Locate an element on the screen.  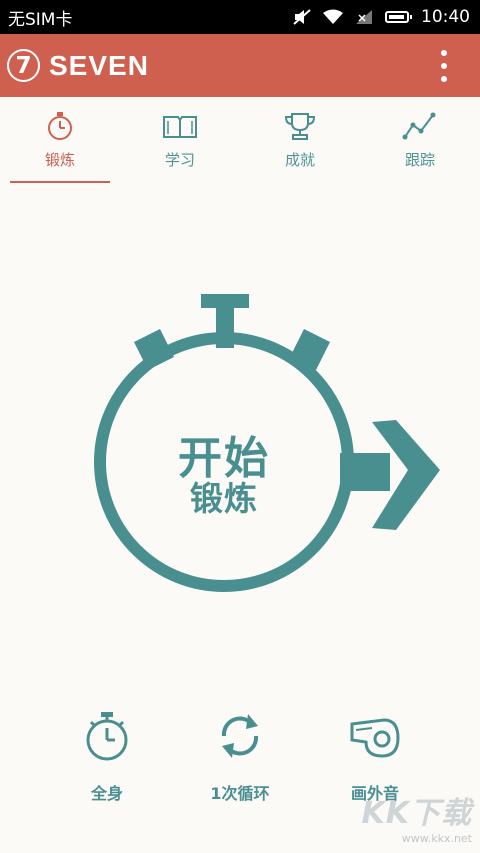
tab-label: 学习 is located at coordinates (179, 160).